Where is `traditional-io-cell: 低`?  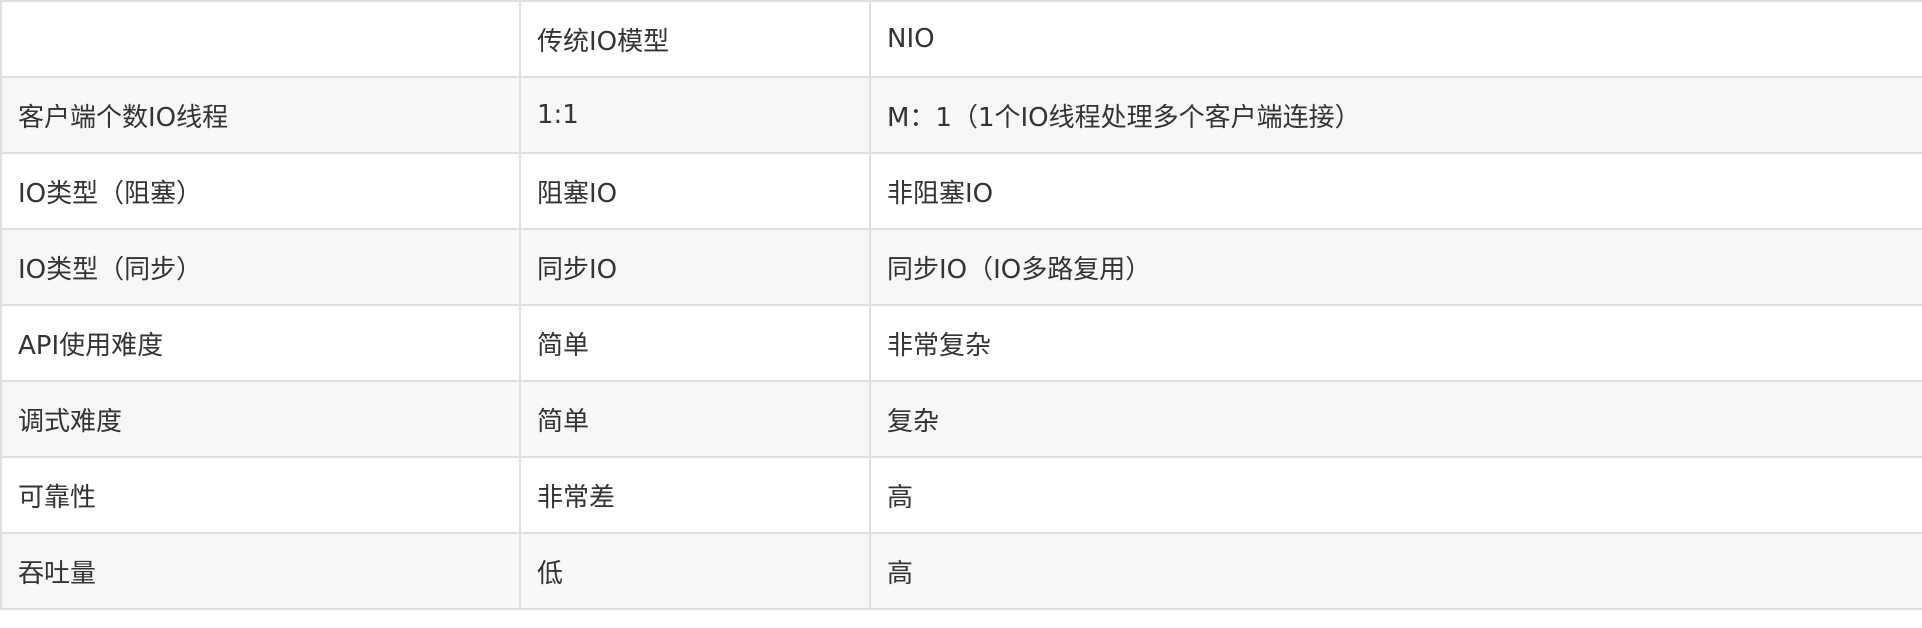
traditional-io-cell: 低 is located at coordinates (695, 571).